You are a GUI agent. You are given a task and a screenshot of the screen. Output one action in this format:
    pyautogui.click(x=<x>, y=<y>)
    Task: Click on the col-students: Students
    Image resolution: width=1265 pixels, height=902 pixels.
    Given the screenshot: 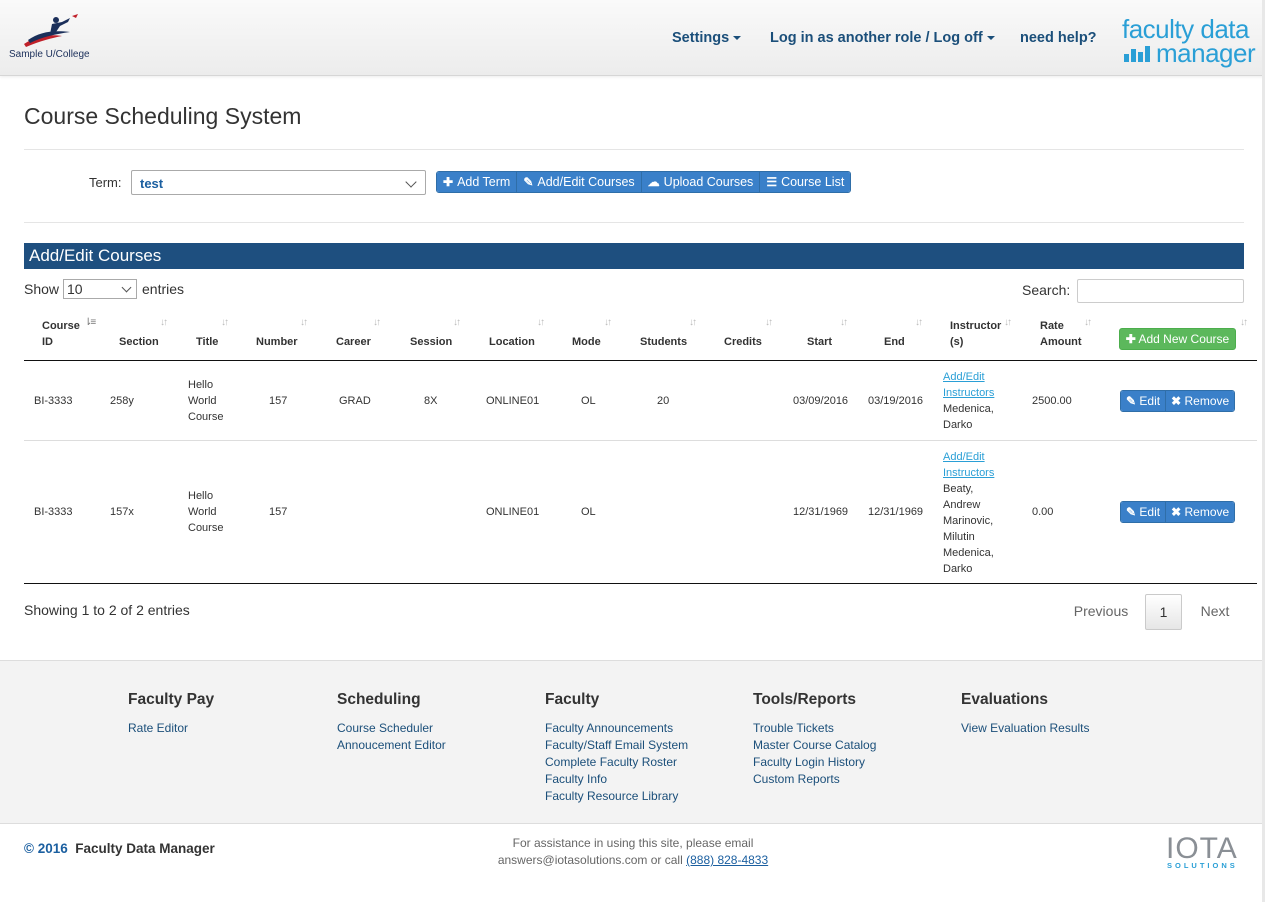 What is the action you would take?
    pyautogui.click(x=663, y=342)
    